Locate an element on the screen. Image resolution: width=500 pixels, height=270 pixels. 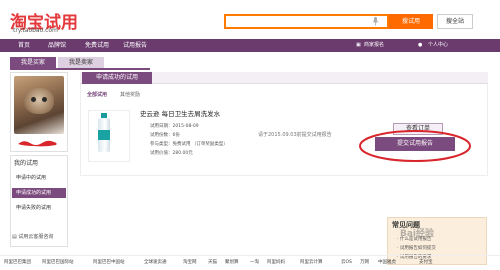
subtab-all: 全部试用 is located at coordinates (97, 94).